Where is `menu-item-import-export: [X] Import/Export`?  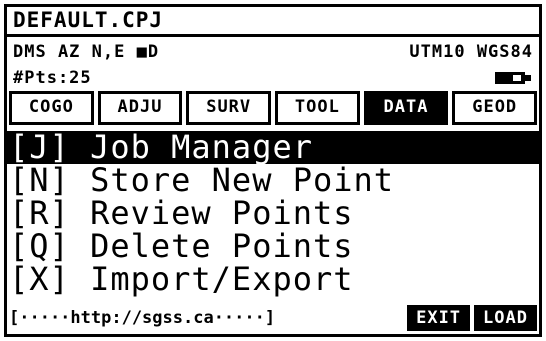 menu-item-import-export: [X] Import/Export is located at coordinates (273, 279).